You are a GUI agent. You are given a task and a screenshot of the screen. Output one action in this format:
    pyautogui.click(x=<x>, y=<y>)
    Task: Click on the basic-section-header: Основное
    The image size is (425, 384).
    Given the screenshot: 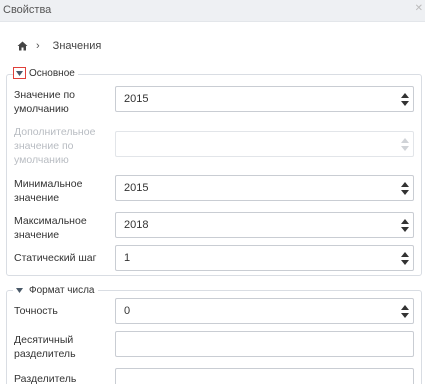 What is the action you would take?
    pyautogui.click(x=45, y=73)
    